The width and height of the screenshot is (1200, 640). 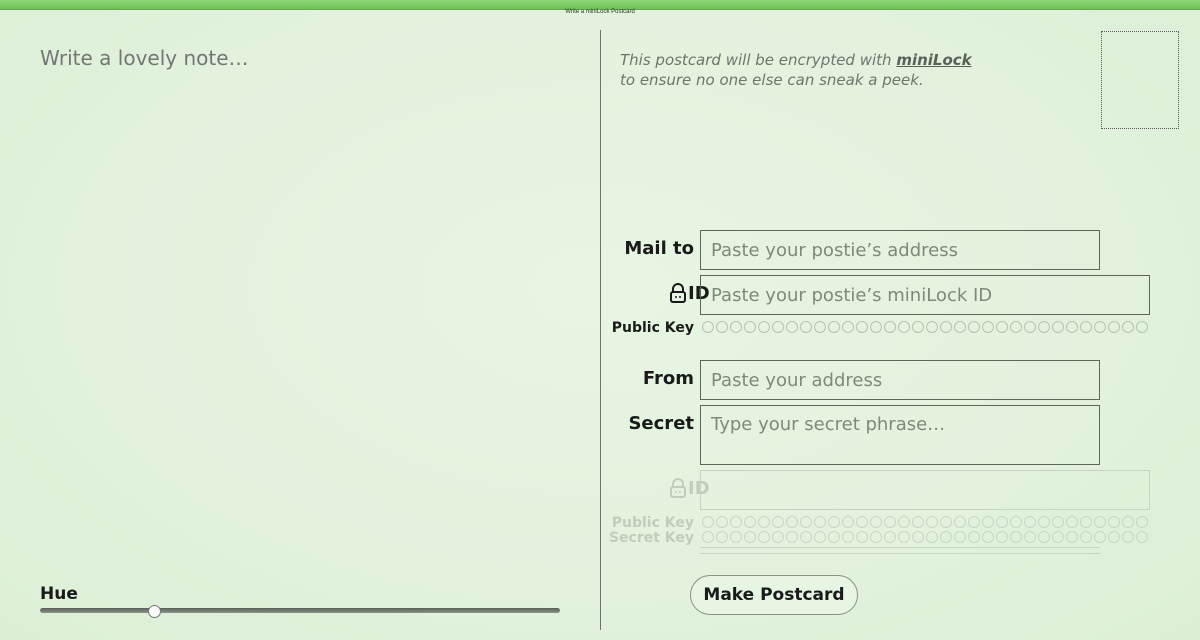 I want to click on window-titlebar: Write a miniLock Postcard, so click(x=600, y=7).